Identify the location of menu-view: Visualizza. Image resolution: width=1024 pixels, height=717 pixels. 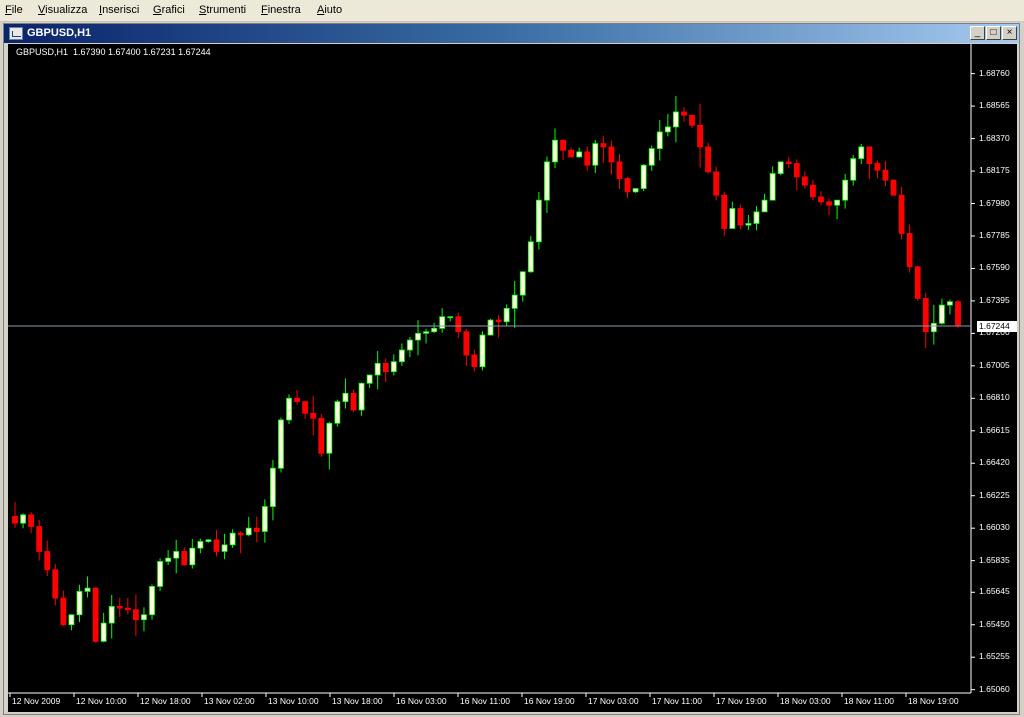
(62, 10).